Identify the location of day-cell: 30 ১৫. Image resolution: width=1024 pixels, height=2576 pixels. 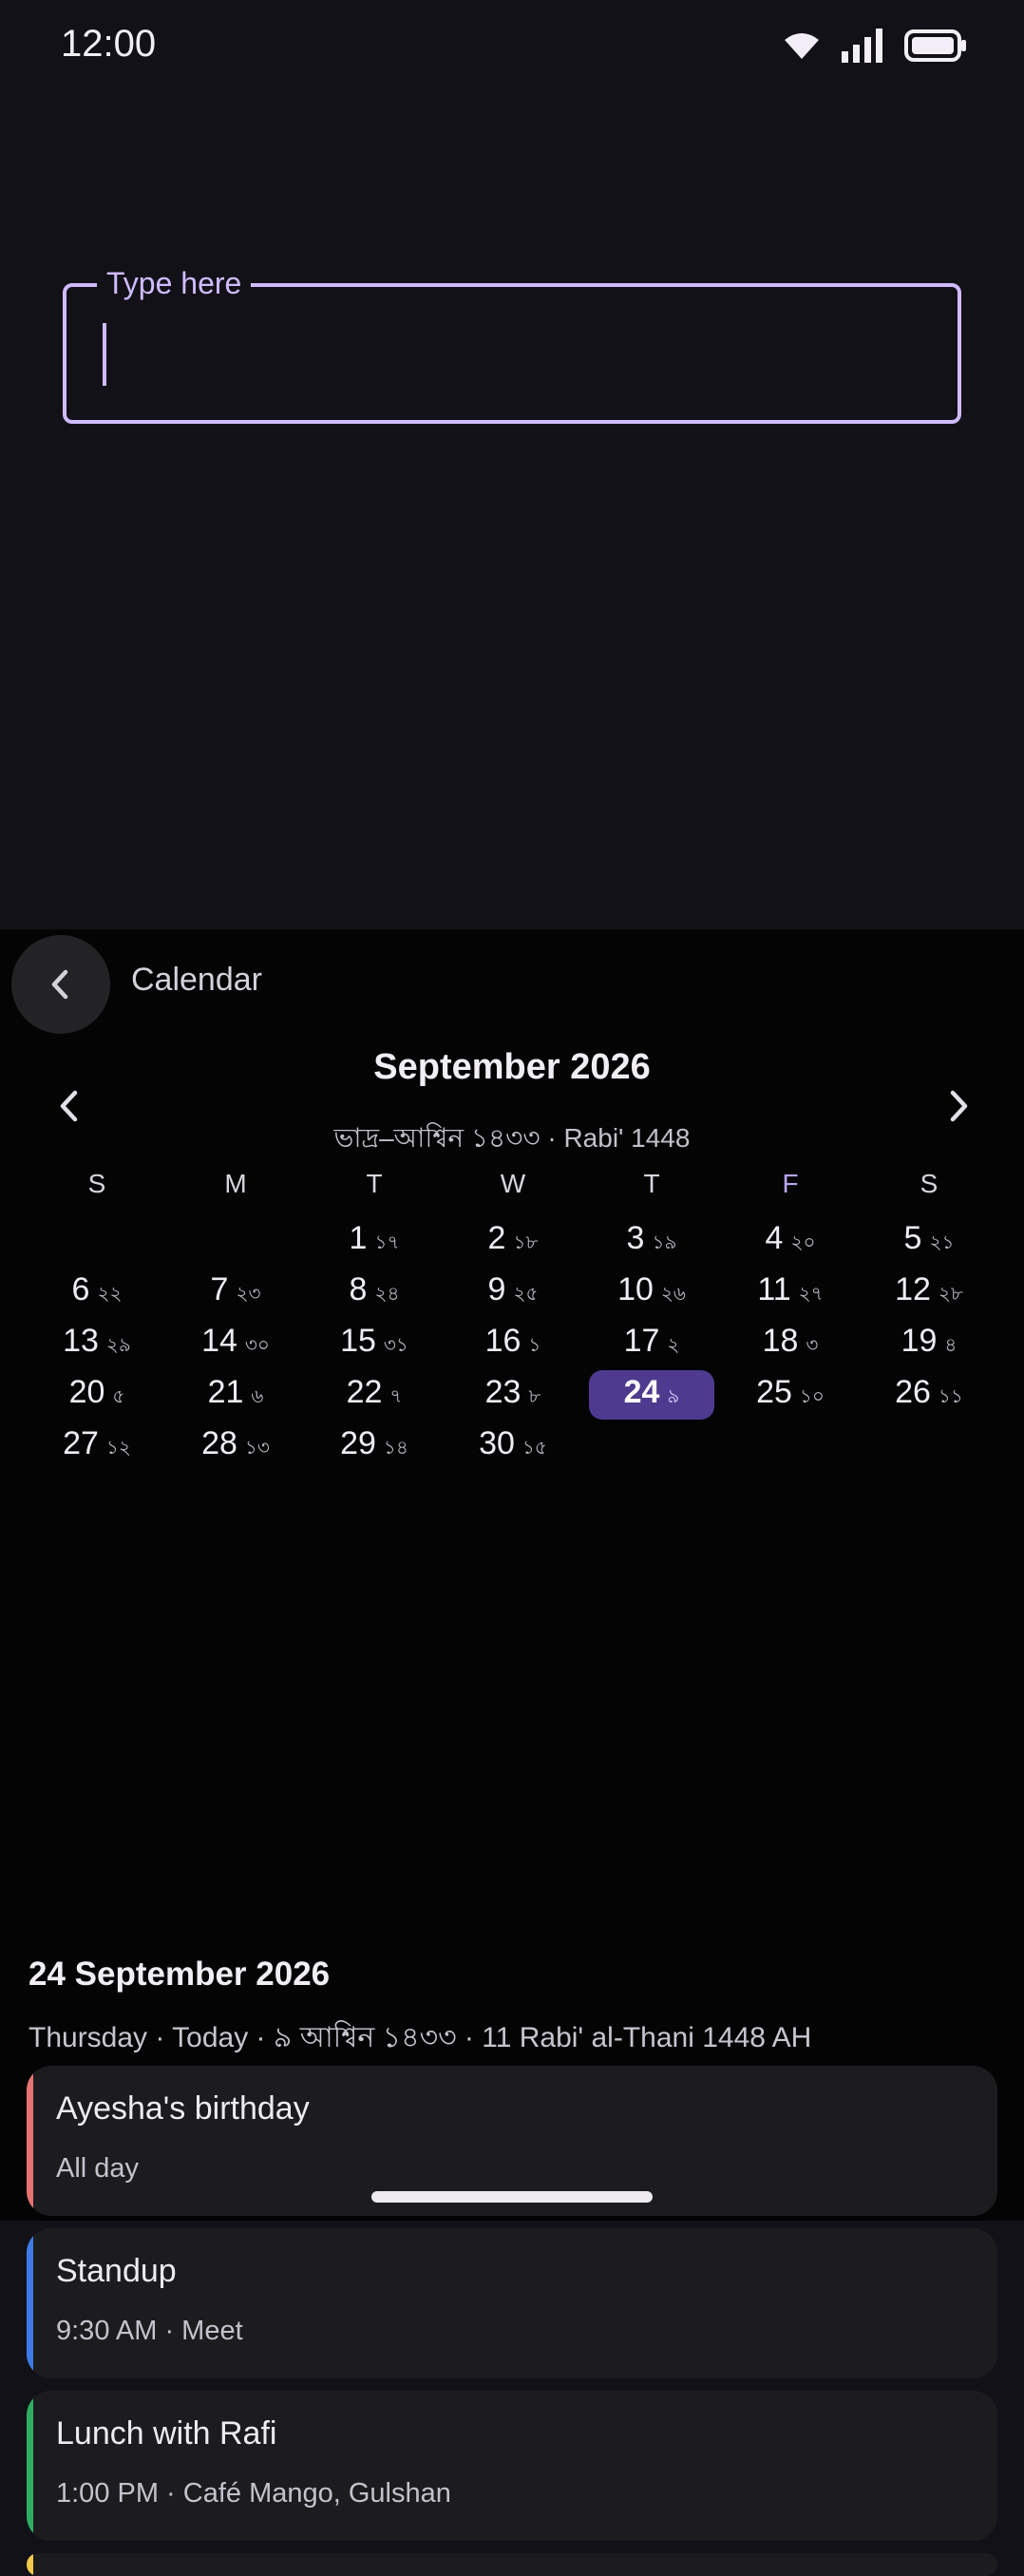
(513, 1446).